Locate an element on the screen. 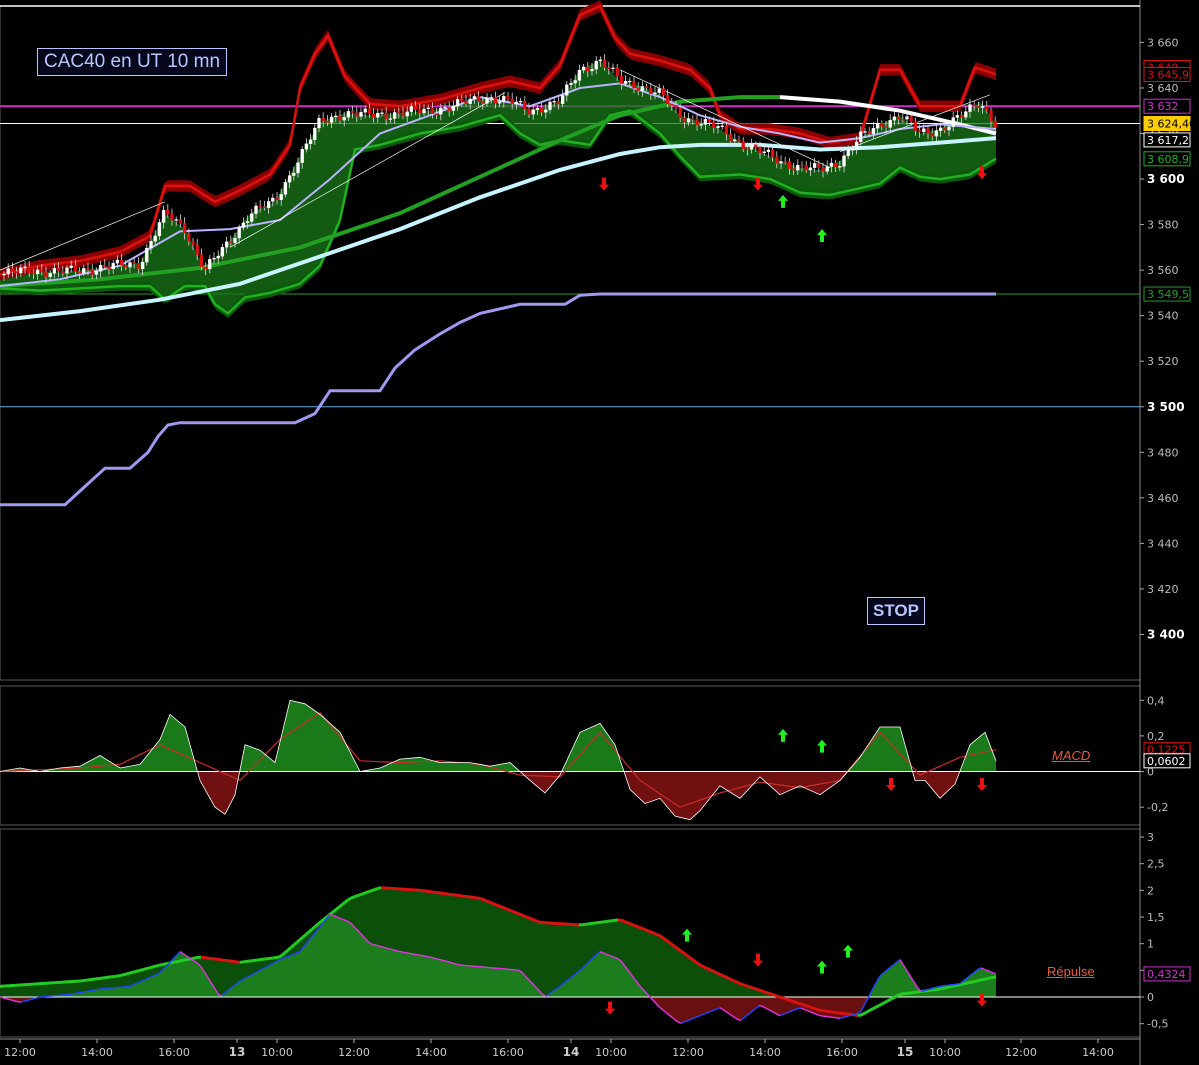 Image resolution: width=1199 pixels, height=1065 pixels. y-tick-label: 0,2 is located at coordinates (1156, 736).